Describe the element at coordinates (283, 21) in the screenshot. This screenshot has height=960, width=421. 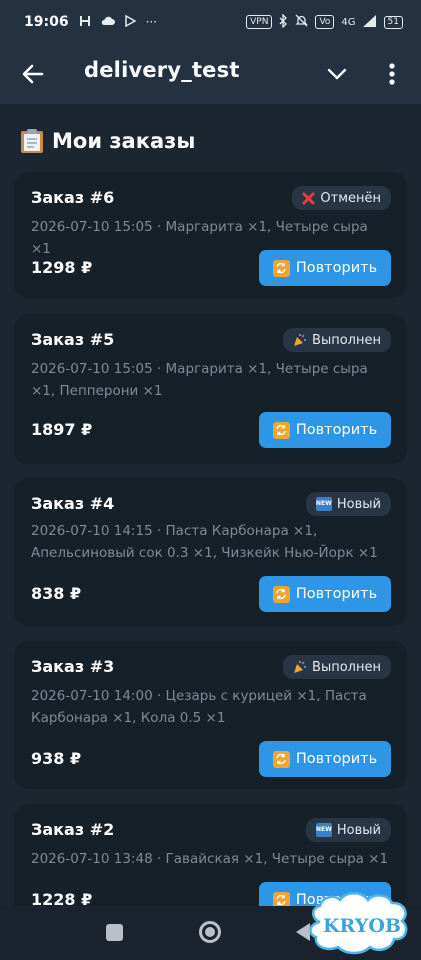
I see `bluetooth-icon` at that location.